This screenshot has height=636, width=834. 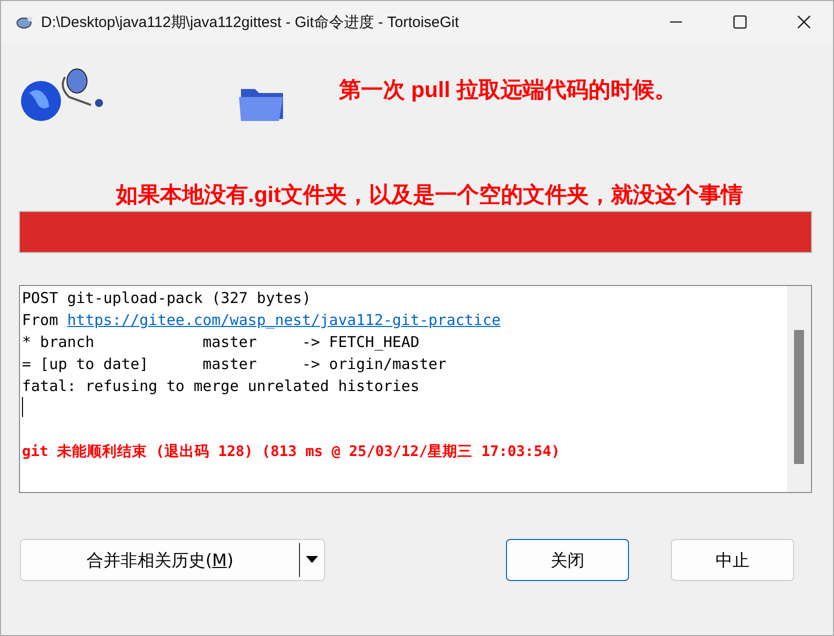 What do you see at coordinates (24, 22) in the screenshot?
I see `turtle-icon` at bounding box center [24, 22].